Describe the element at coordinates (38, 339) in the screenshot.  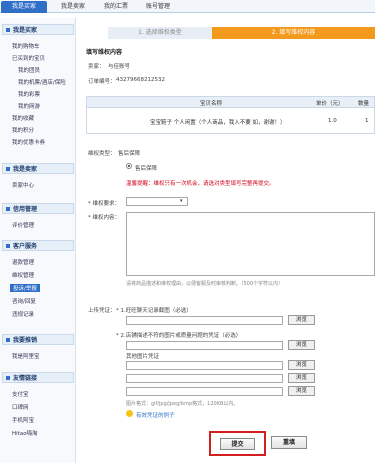
I see `sidebar-section-promote: 我要推销` at that location.